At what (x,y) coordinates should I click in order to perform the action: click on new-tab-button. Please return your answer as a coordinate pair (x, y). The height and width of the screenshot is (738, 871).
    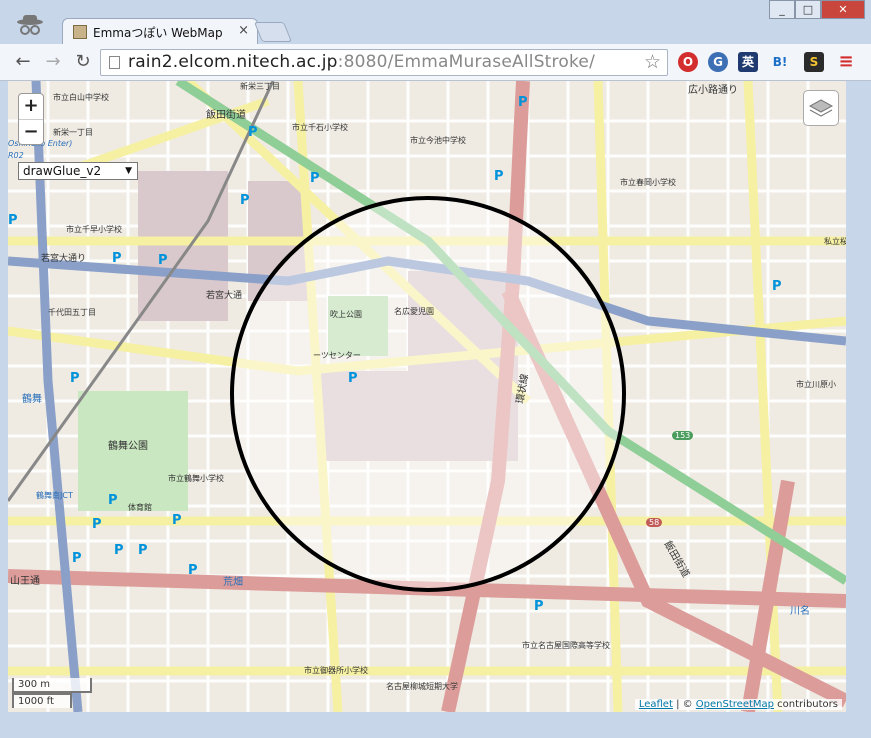
    Looking at the image, I should click on (273, 32).